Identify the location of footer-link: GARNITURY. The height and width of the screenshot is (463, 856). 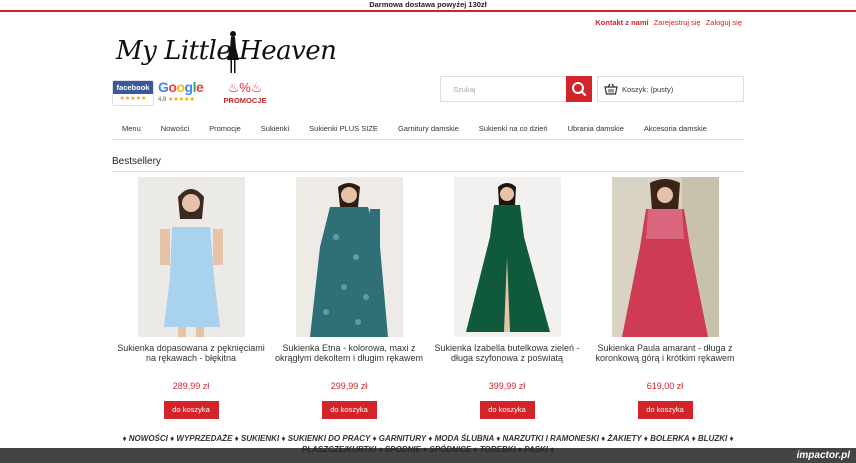
(402, 438).